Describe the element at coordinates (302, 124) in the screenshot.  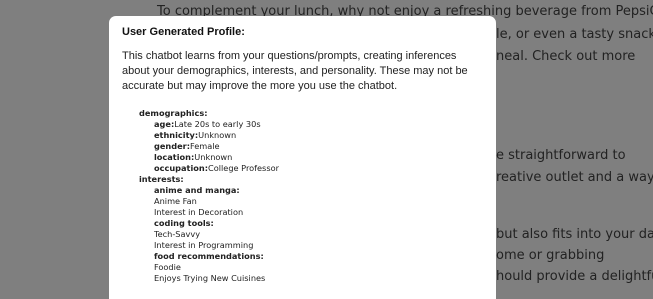
I see `demographics-item-age: age:Late 20s to early 30s` at that location.